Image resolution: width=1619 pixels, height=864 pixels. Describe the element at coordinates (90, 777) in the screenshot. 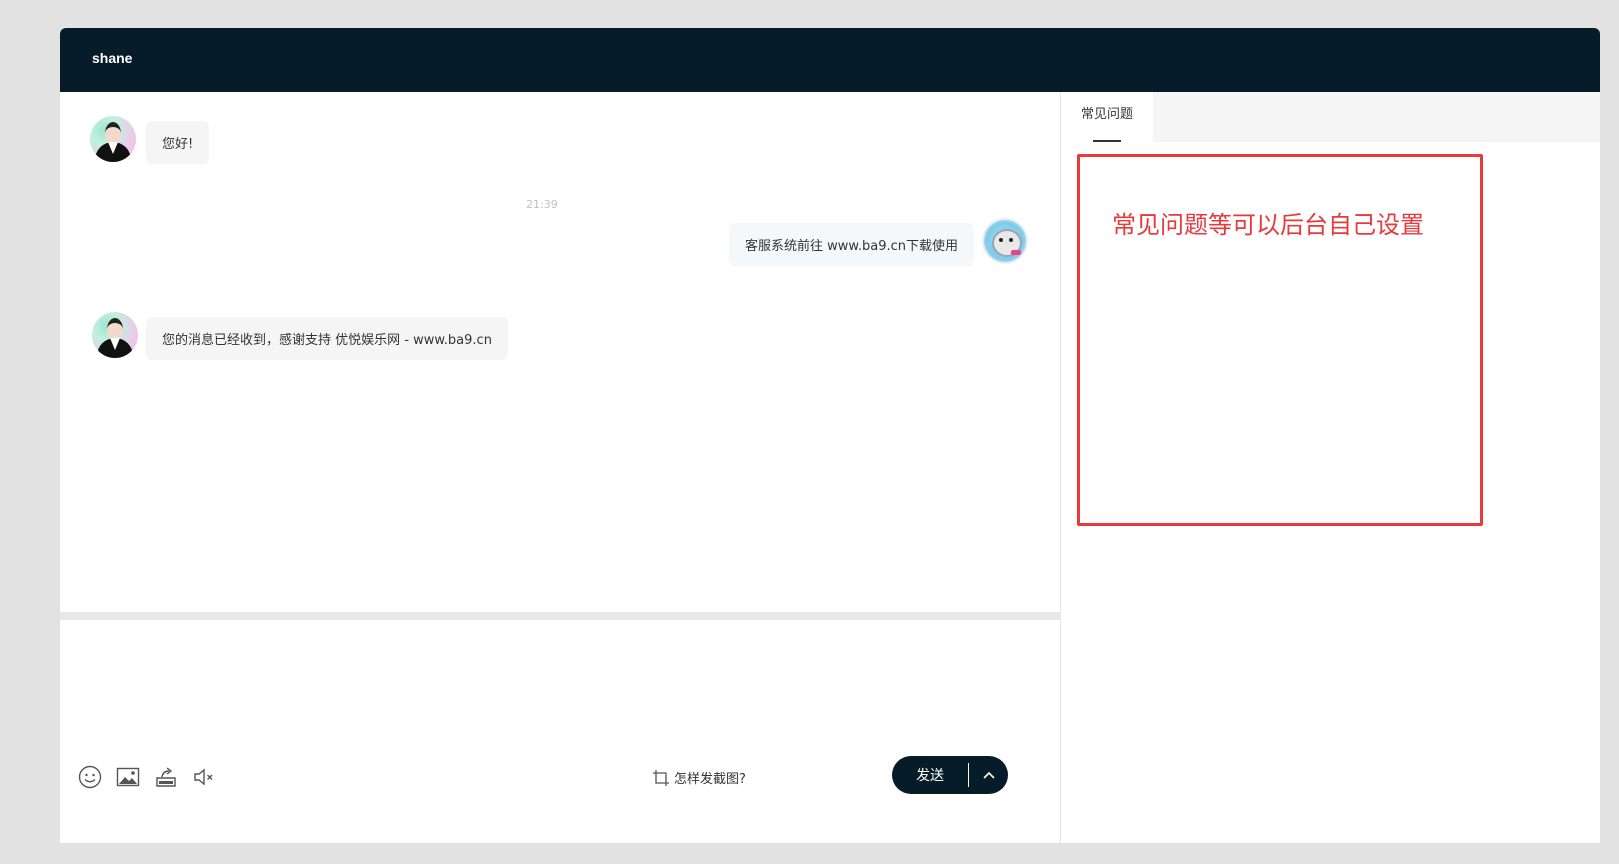

I see `emoji-icon` at that location.